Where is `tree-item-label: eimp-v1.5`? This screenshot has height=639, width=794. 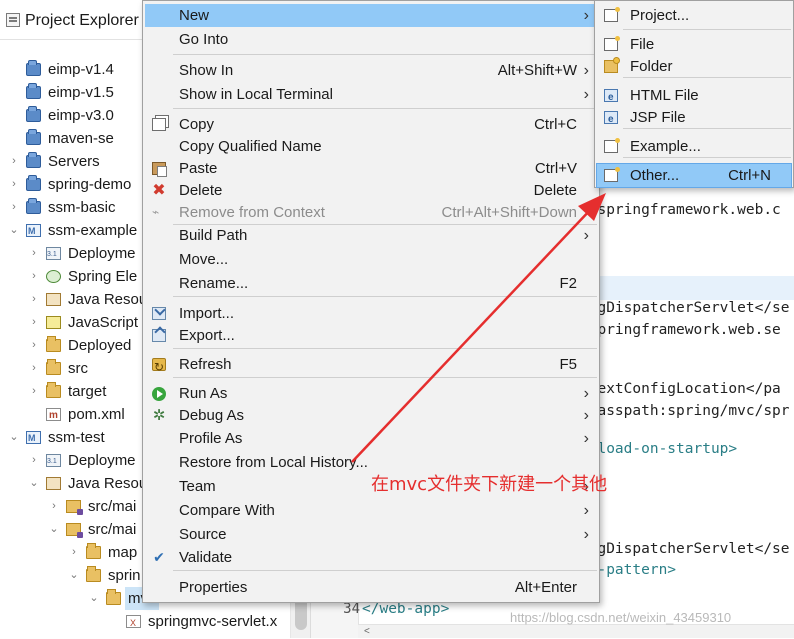 tree-item-label: eimp-v1.5 is located at coordinates (81, 92).